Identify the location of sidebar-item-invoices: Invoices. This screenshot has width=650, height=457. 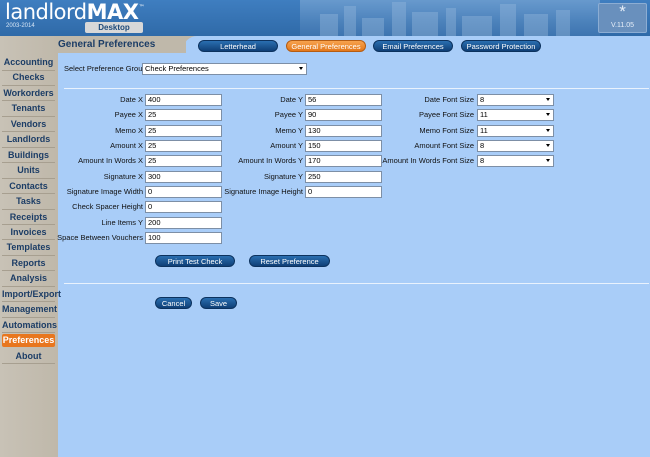
(28, 232).